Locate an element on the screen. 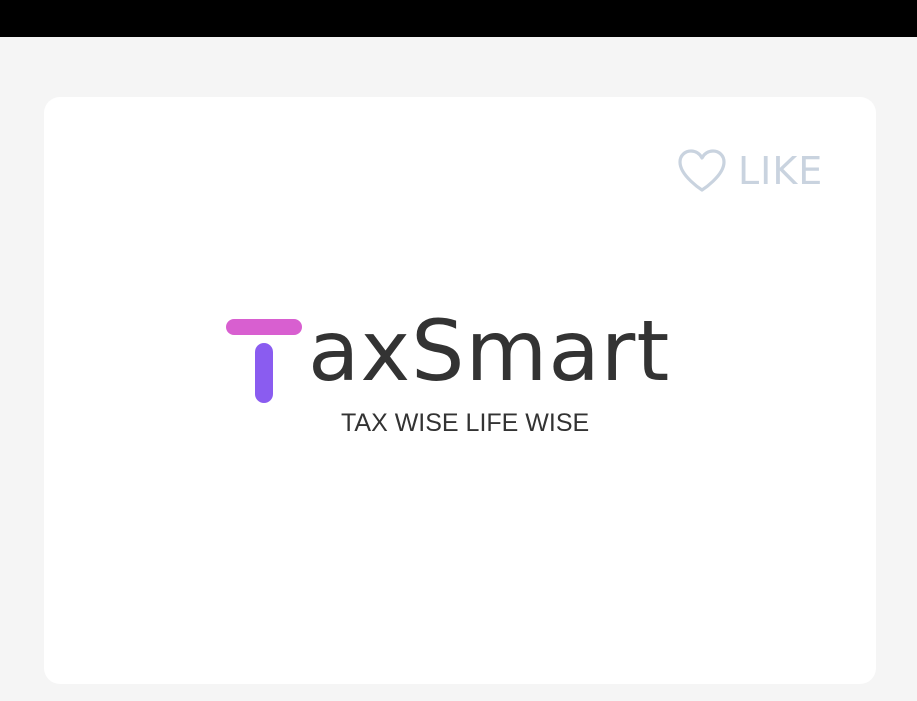  logo-wordmark: axSmart is located at coordinates (489, 351).